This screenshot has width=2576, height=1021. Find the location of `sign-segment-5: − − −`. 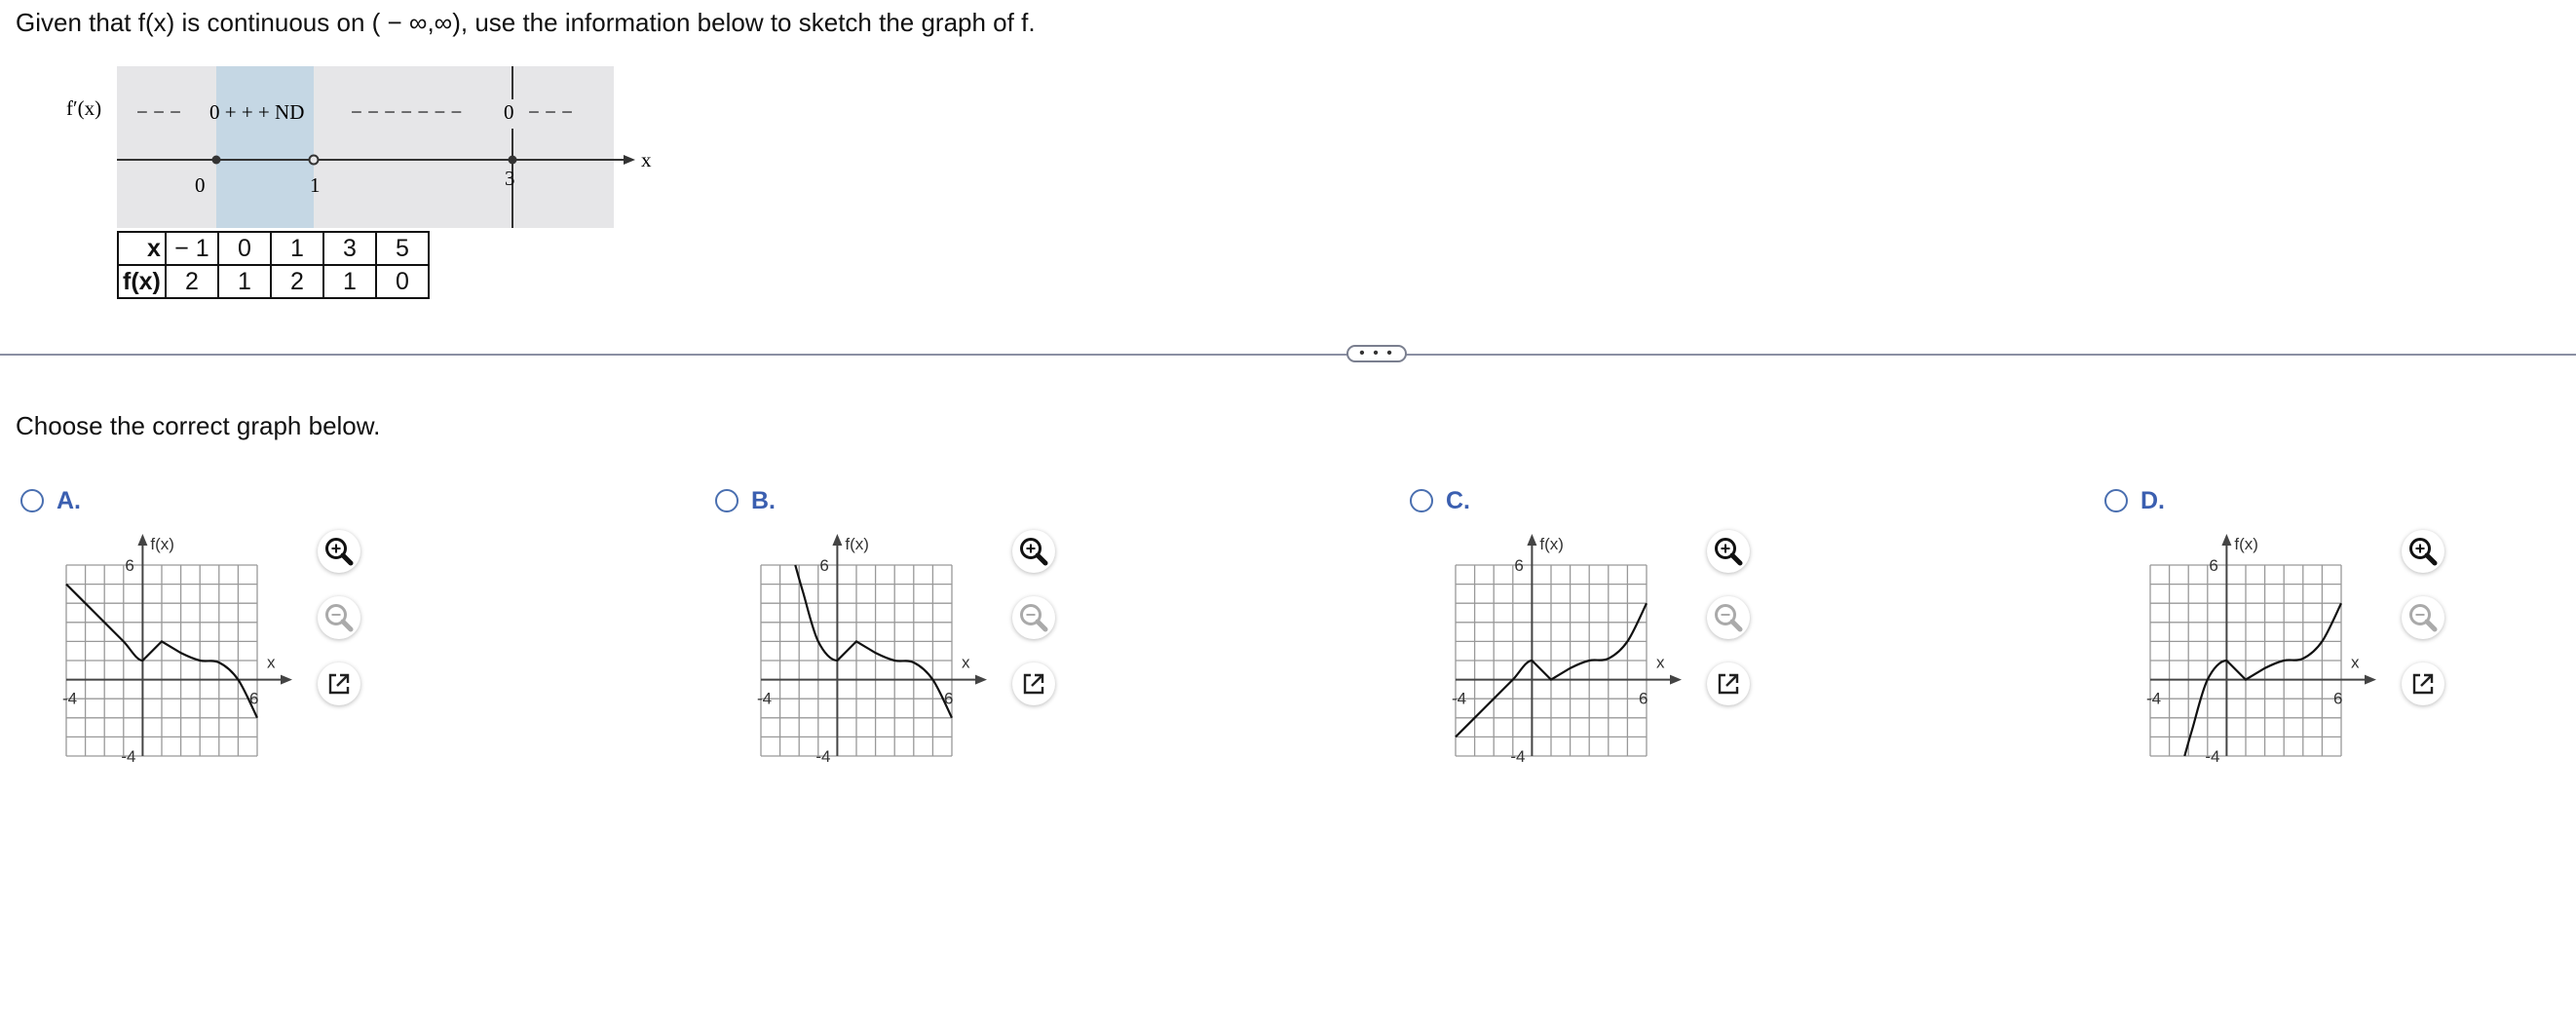

sign-segment-5: − − − is located at coordinates (550, 112).